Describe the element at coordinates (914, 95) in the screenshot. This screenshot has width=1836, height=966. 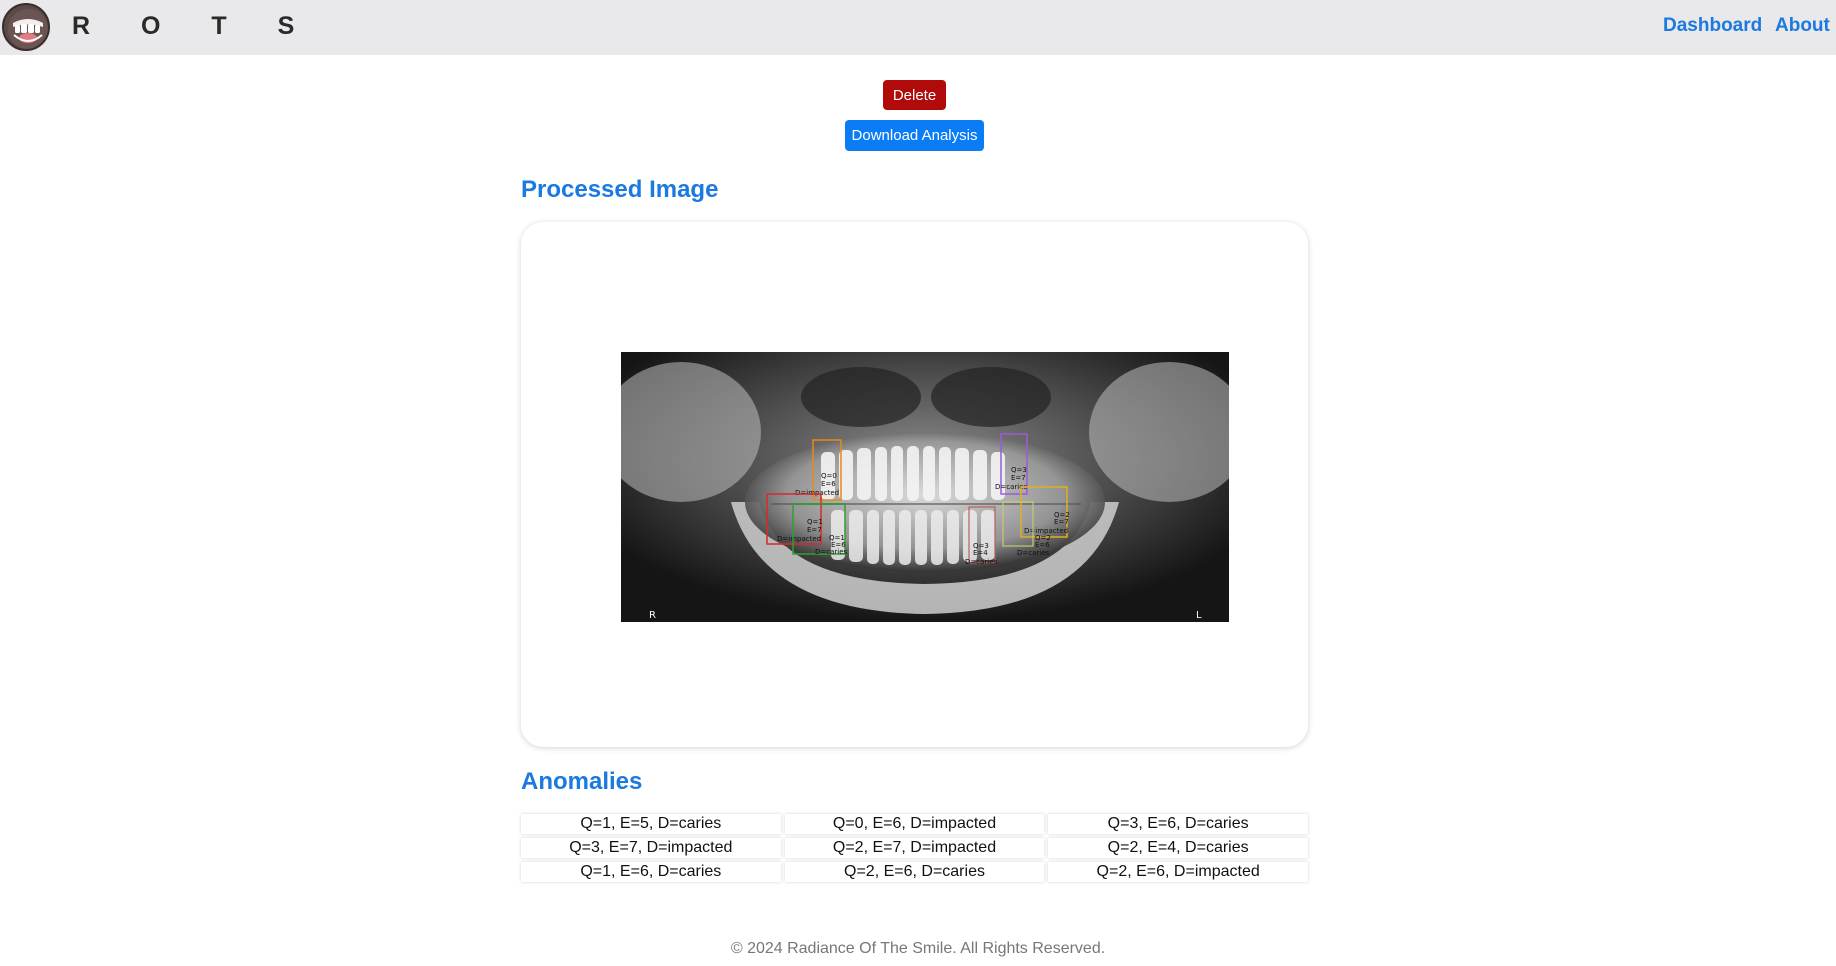
I see `delete-button: Delete` at that location.